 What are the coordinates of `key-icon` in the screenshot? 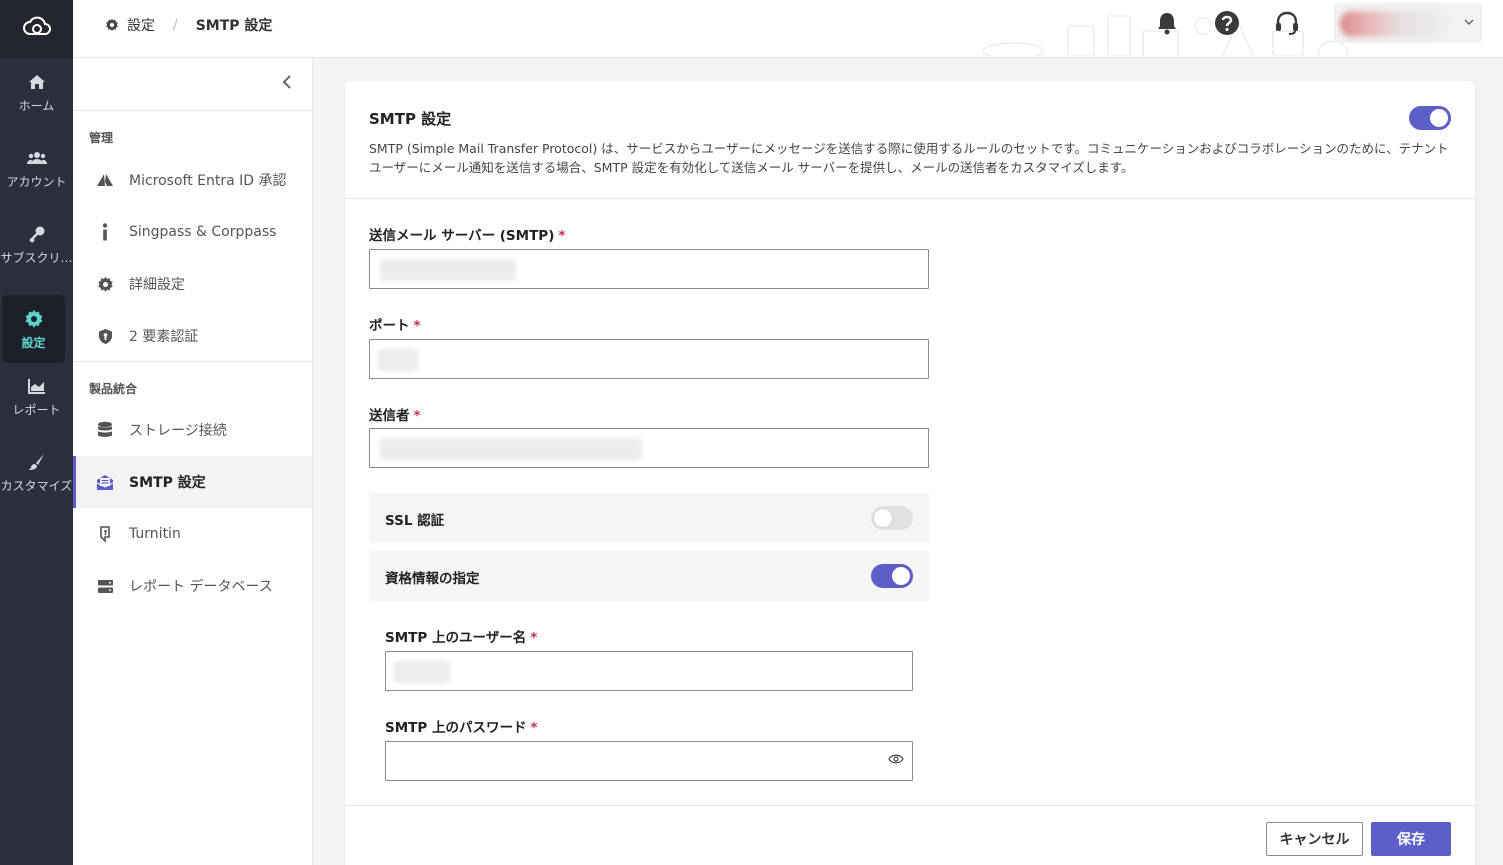 It's located at (37, 234).